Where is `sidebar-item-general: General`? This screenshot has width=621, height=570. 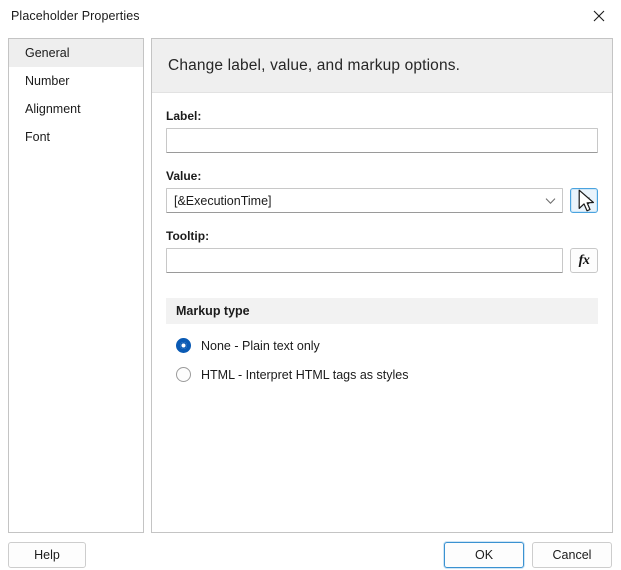 sidebar-item-general: General is located at coordinates (76, 53).